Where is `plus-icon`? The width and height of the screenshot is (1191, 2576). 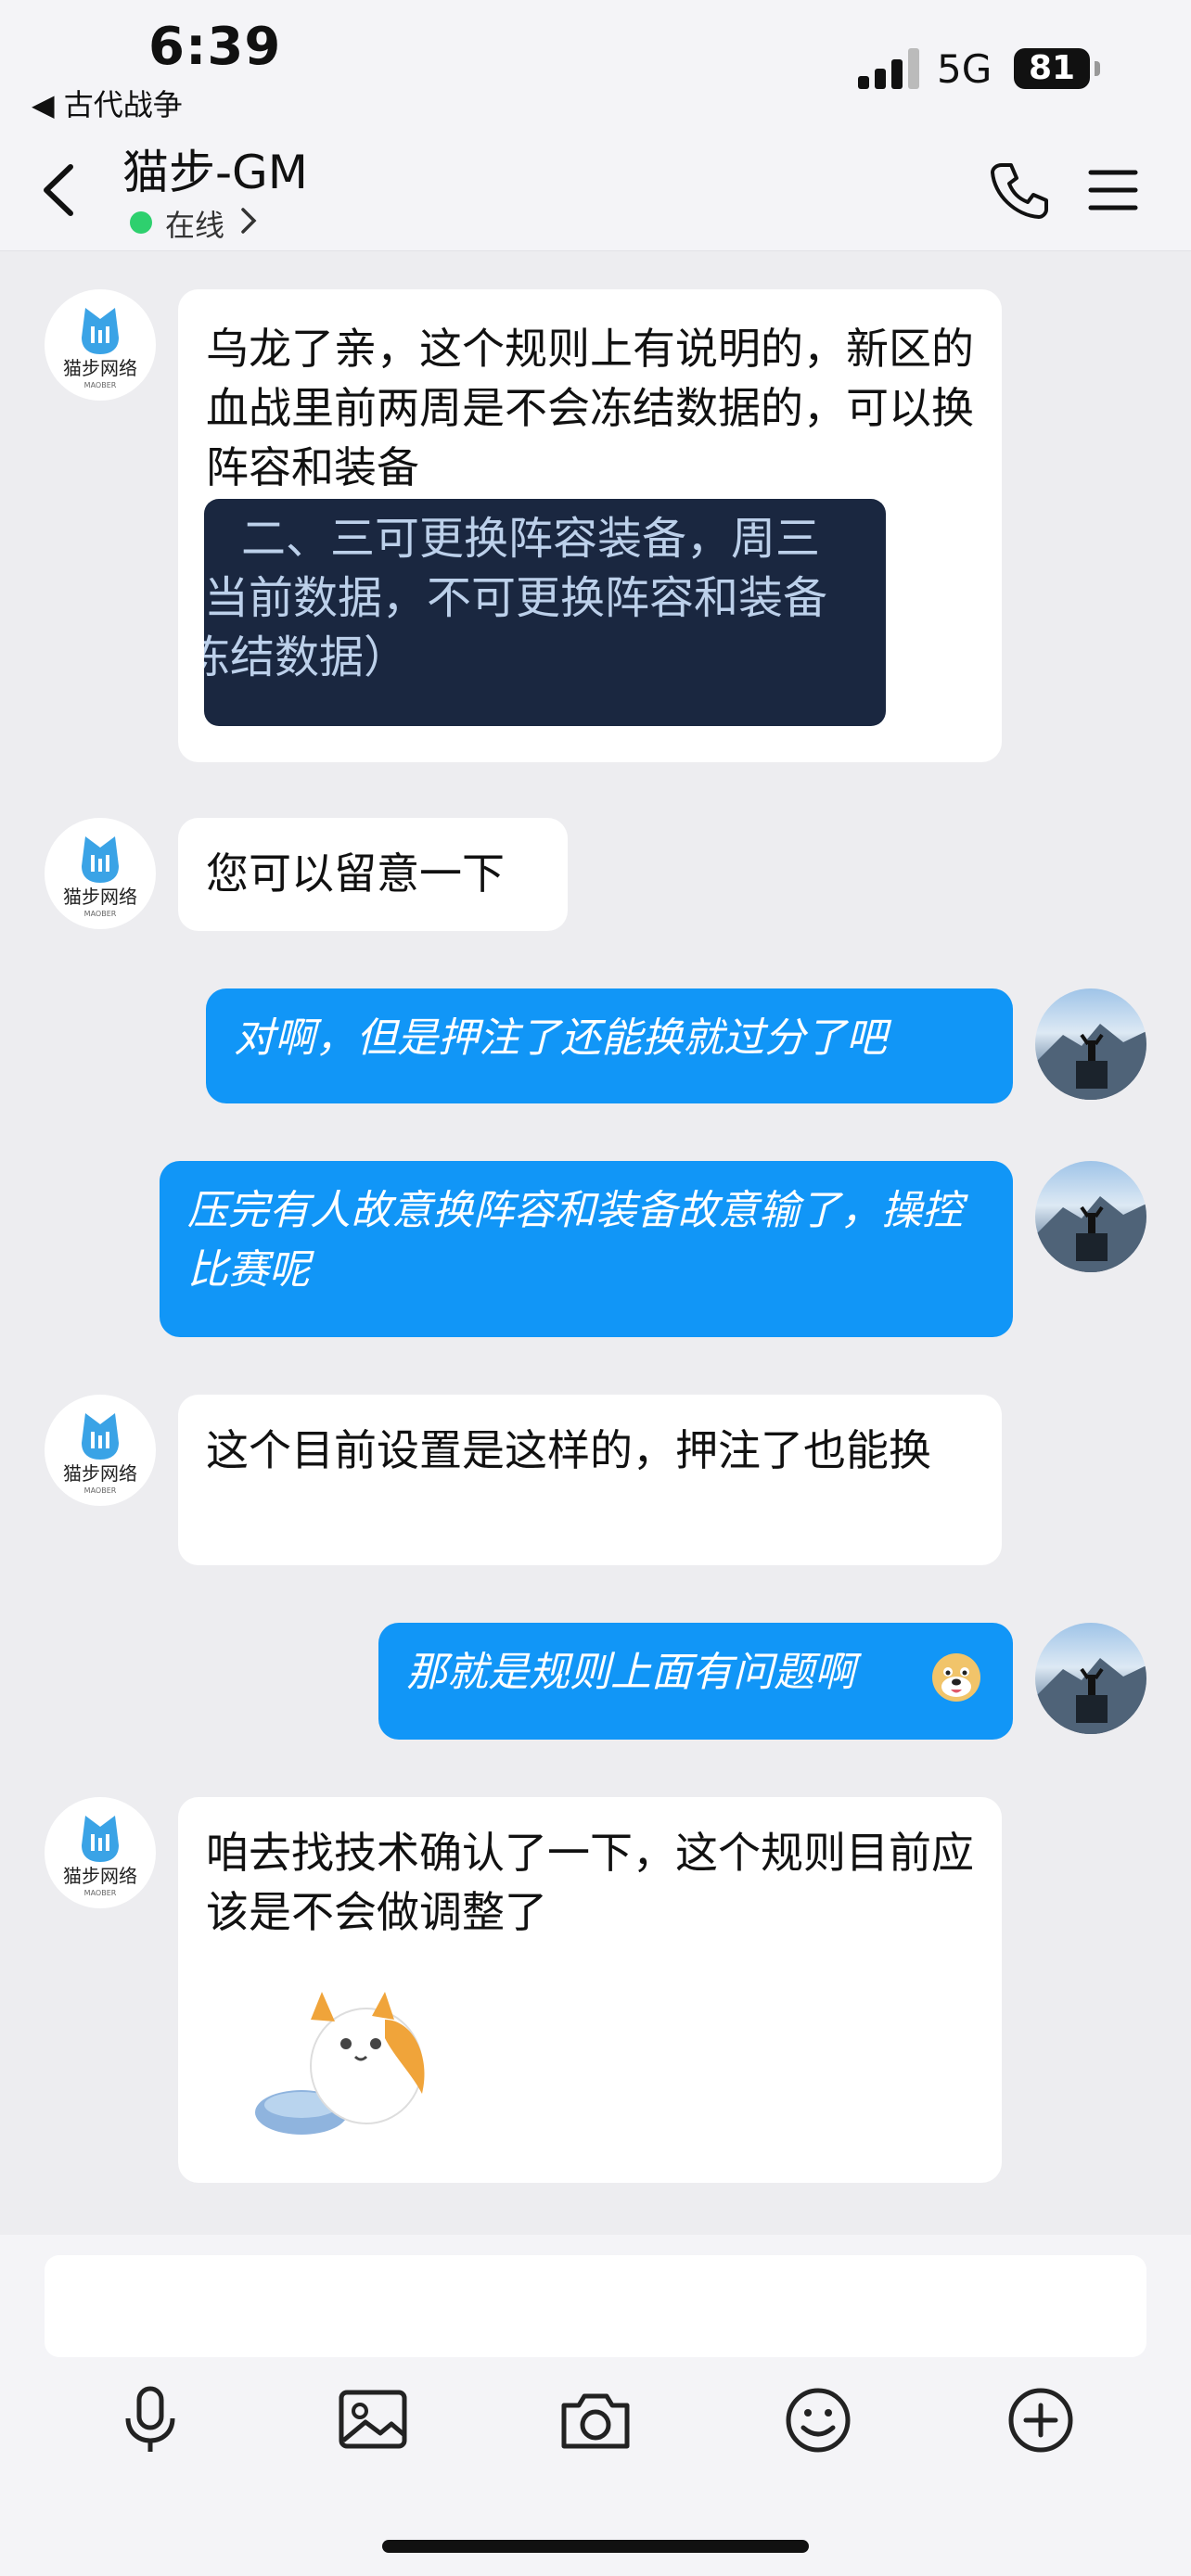
plus-icon is located at coordinates (1041, 2420).